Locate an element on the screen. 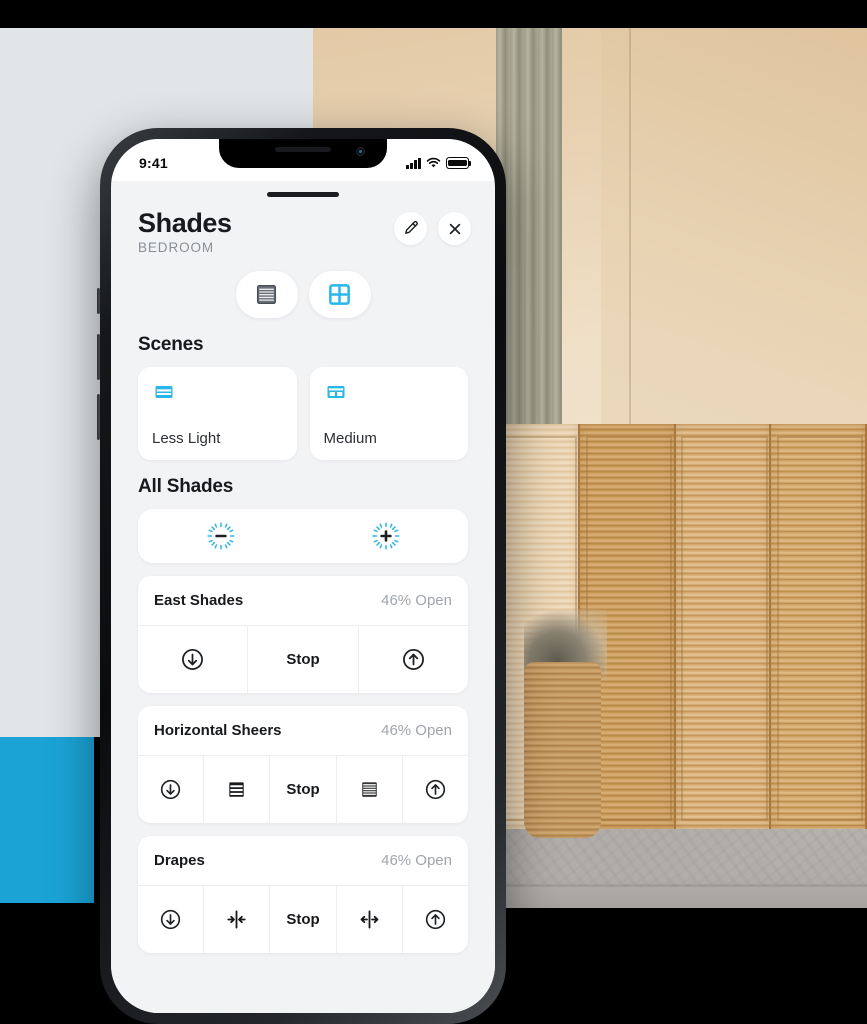 The image size is (867, 1024). device-header: East Shades 46% Open is located at coordinates (303, 601).